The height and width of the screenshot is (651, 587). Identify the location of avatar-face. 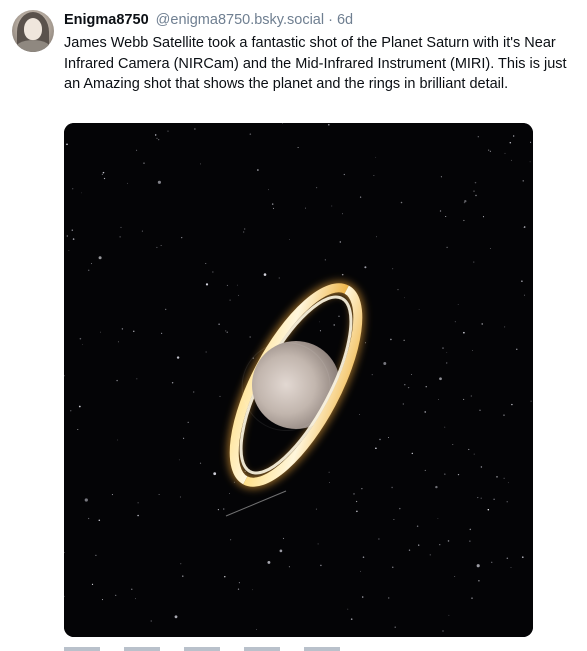
(33, 29).